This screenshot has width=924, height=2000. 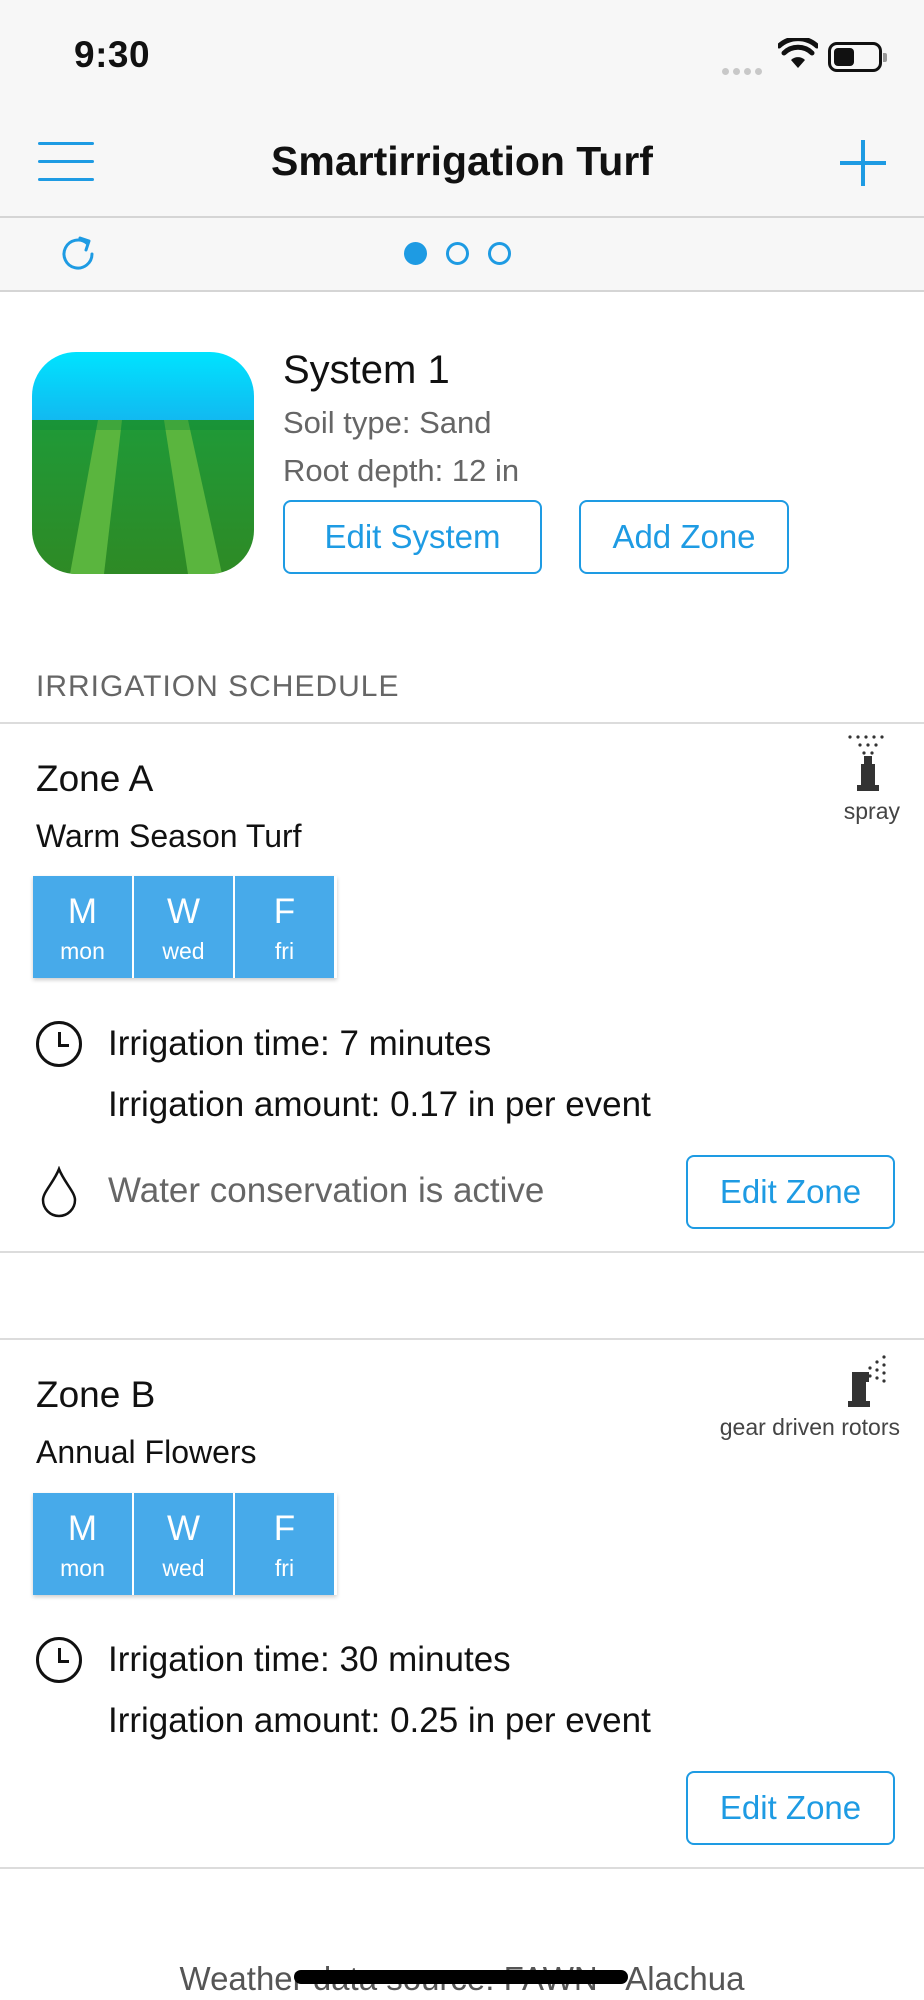 I want to click on page-indicator, so click(x=467, y=256).